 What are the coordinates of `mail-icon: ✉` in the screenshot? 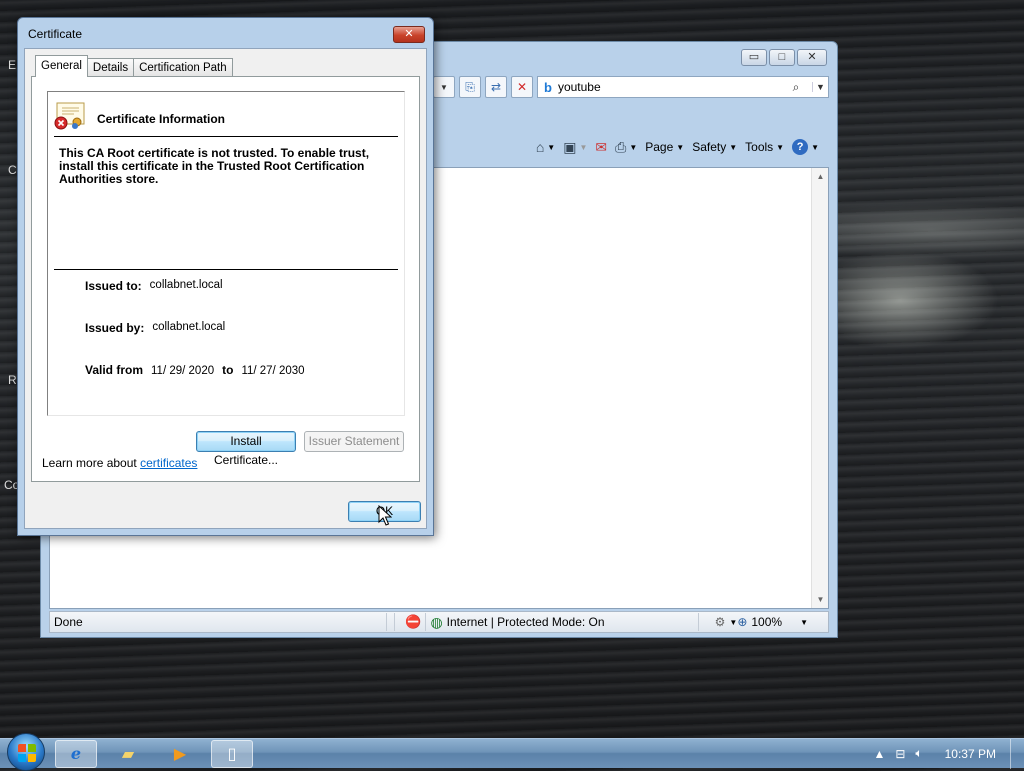 It's located at (601, 146).